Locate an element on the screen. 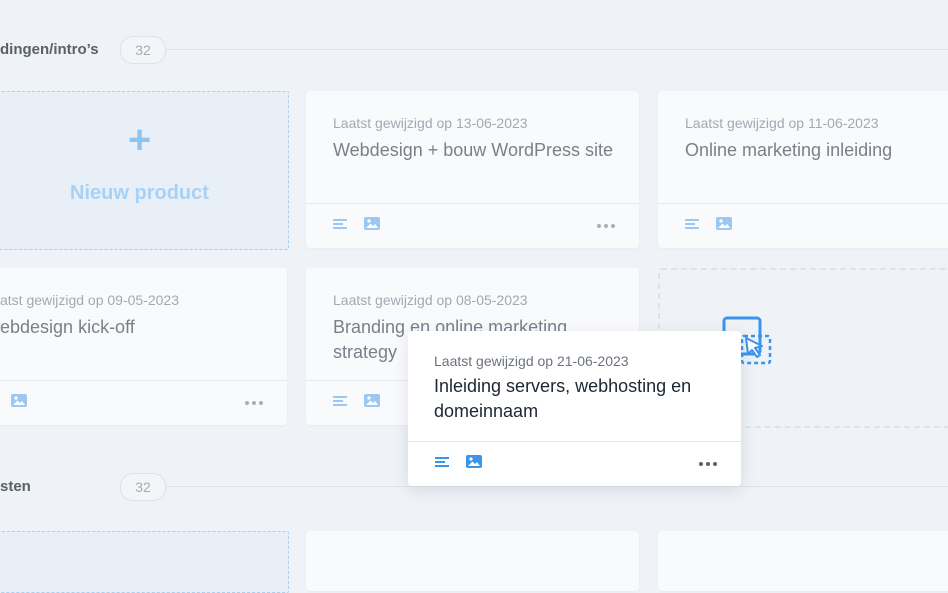  plus-icon: + is located at coordinates (139, 140).